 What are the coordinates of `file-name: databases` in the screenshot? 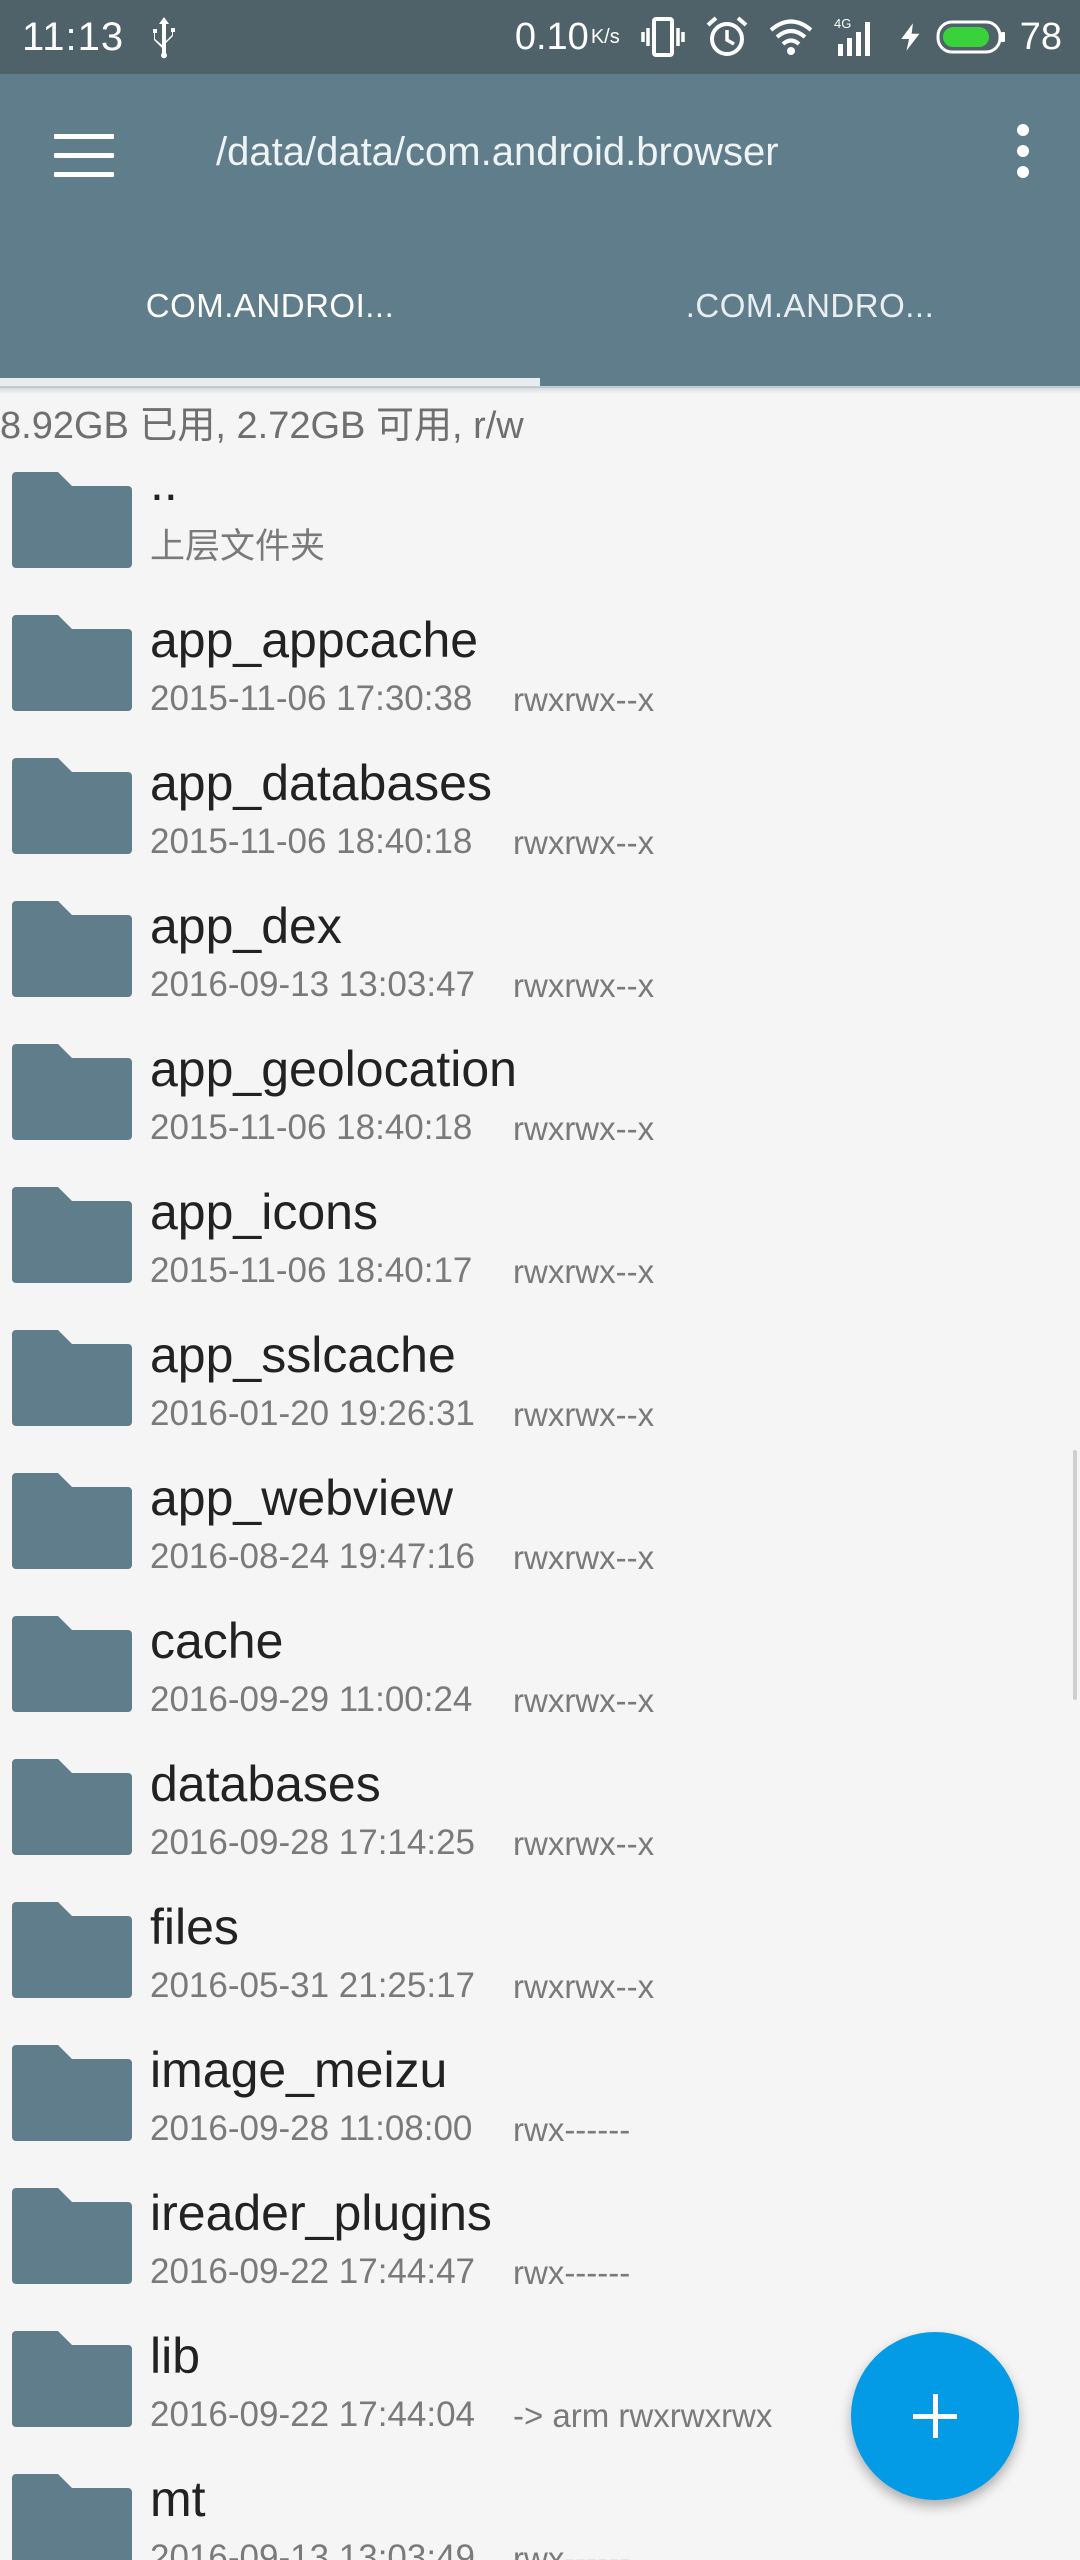 It's located at (265, 1784).